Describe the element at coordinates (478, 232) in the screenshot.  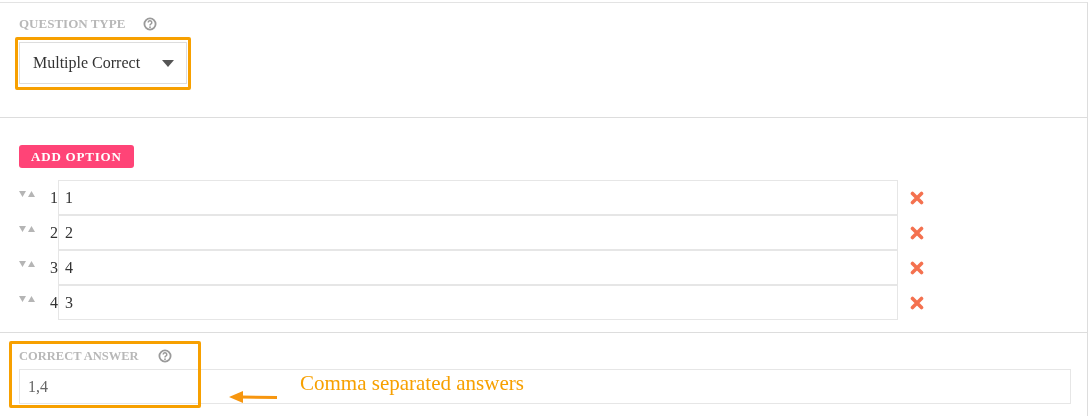
I see `option-input: 2` at that location.